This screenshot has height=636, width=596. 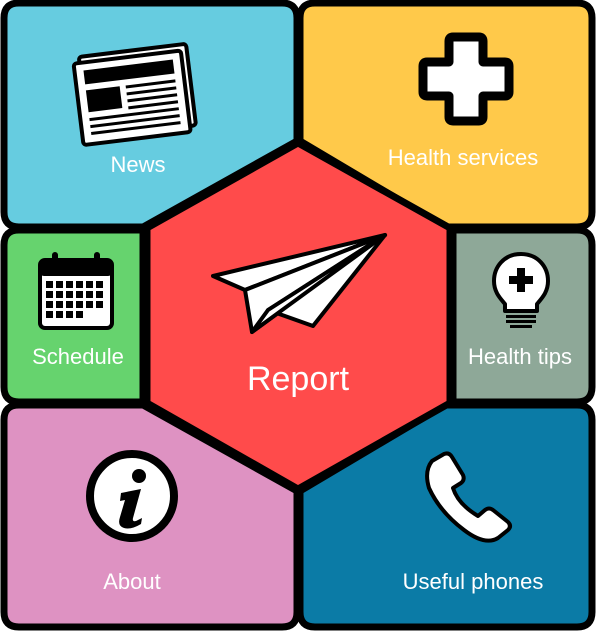 What do you see at coordinates (132, 581) in the screenshot?
I see `about-label: About` at bounding box center [132, 581].